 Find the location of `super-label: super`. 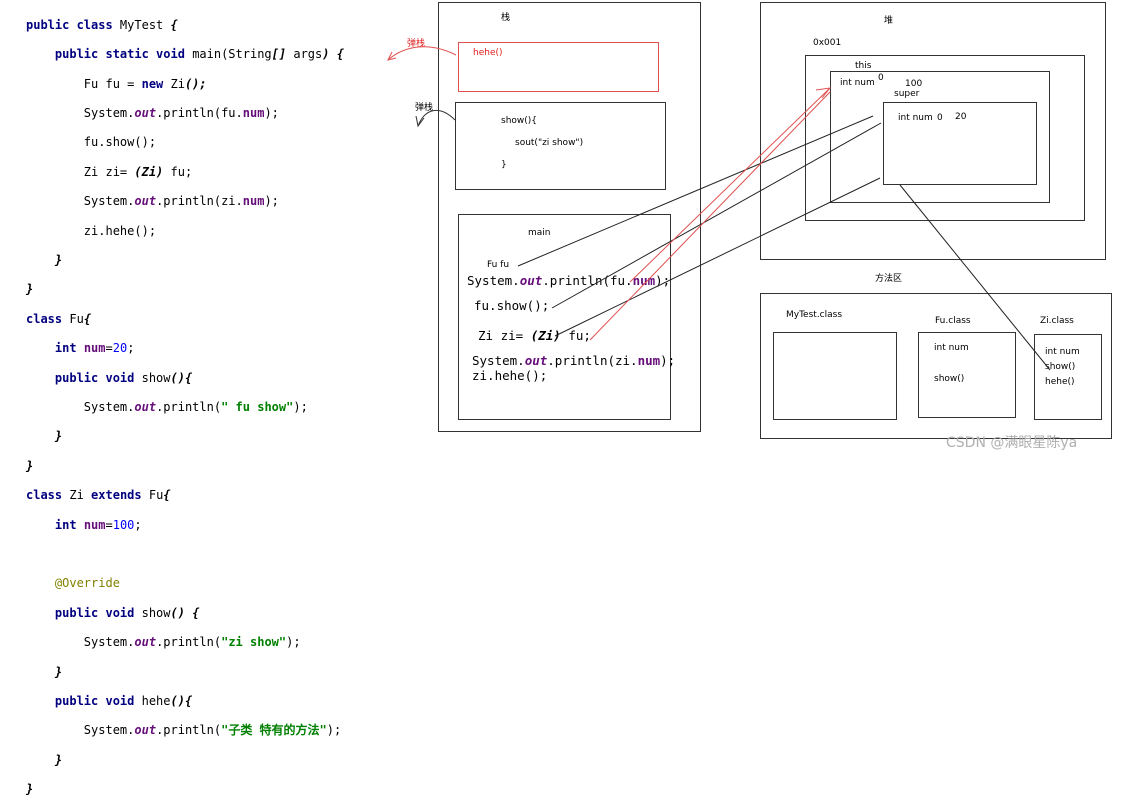

super-label: super is located at coordinates (907, 94).